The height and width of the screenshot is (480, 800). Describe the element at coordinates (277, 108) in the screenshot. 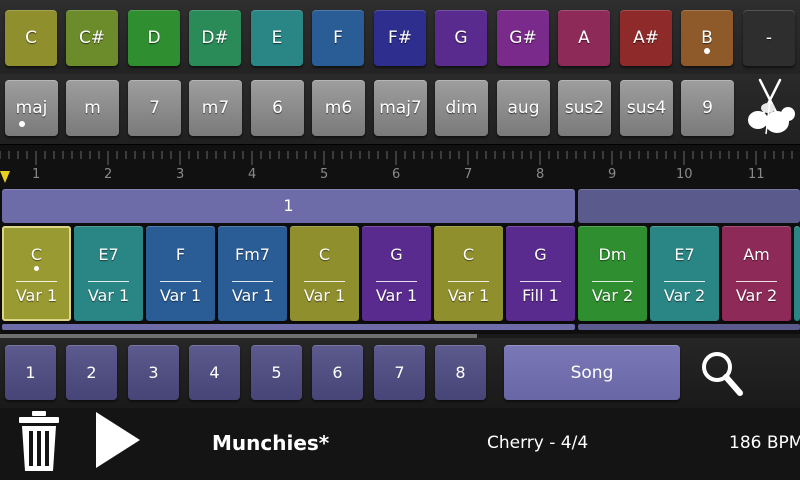

I see `chord-type-6: 6` at that location.